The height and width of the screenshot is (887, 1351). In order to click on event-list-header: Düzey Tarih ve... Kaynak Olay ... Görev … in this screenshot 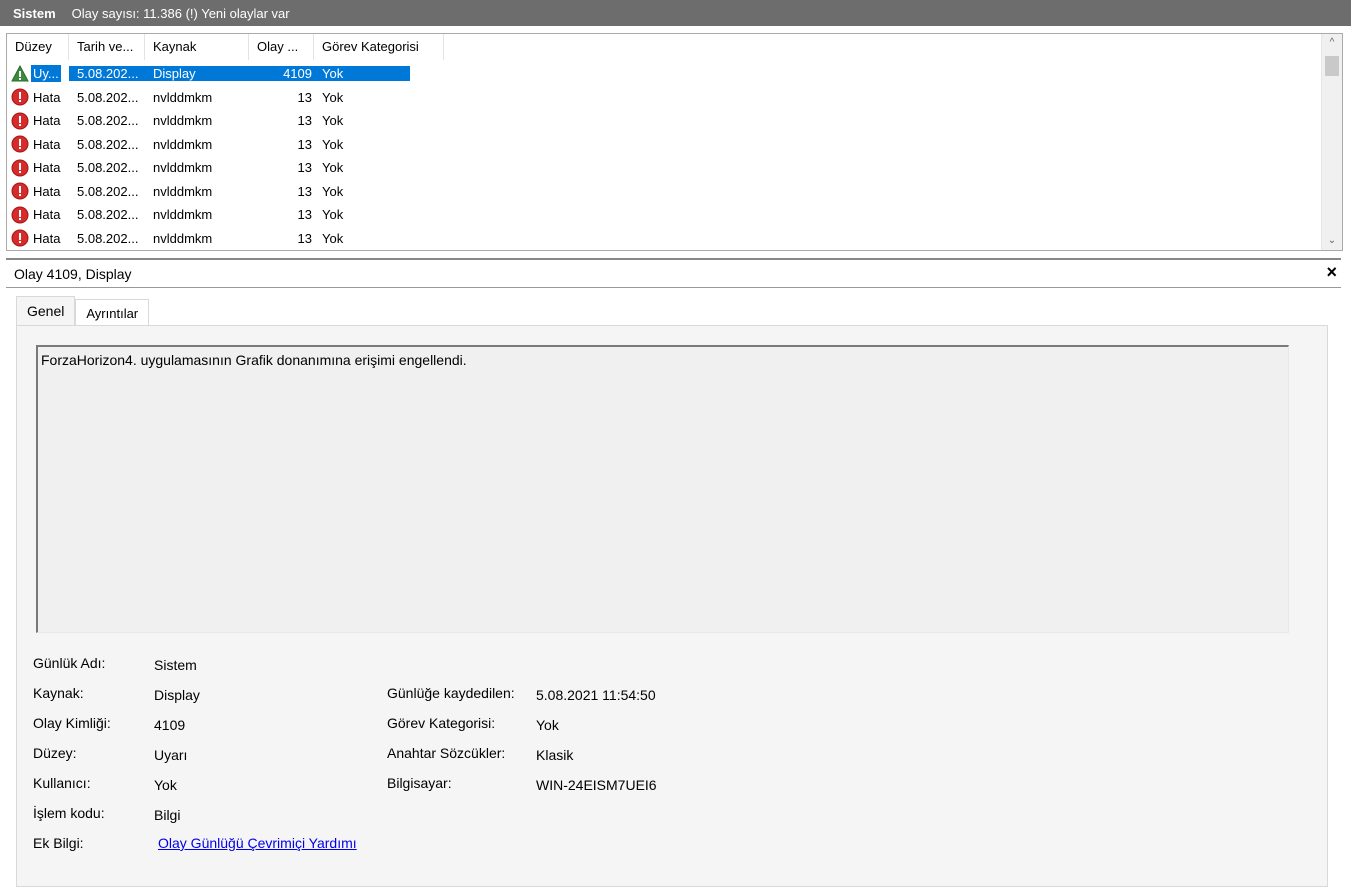, I will do `click(225, 47)`.